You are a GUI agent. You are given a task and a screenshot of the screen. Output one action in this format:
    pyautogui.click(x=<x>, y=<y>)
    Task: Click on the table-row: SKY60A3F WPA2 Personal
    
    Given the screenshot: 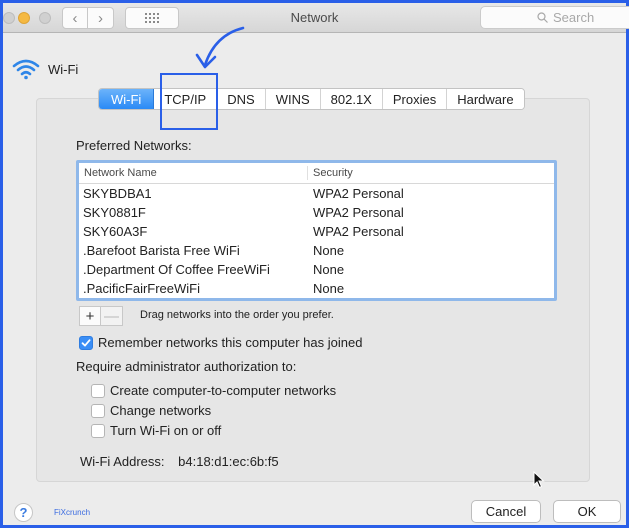 What is the action you would take?
    pyautogui.click(x=316, y=231)
    